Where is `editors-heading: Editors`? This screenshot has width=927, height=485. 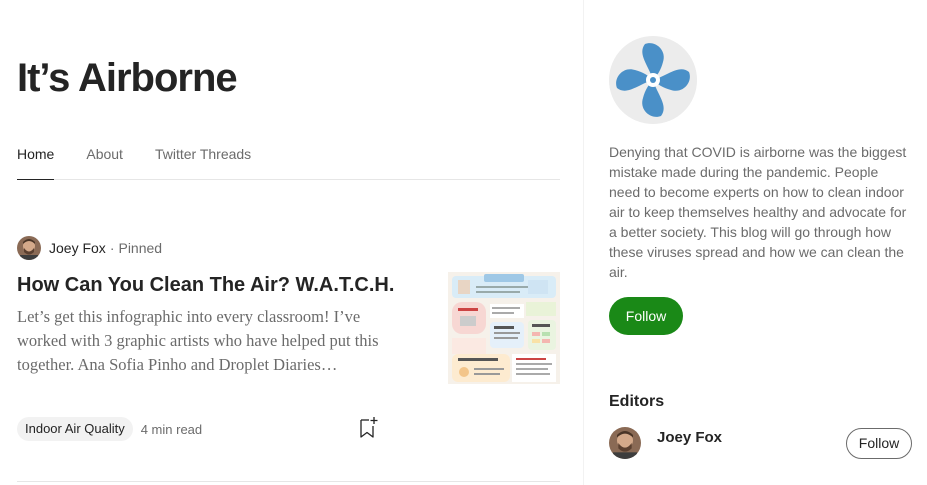
editors-heading: Editors is located at coordinates (637, 401).